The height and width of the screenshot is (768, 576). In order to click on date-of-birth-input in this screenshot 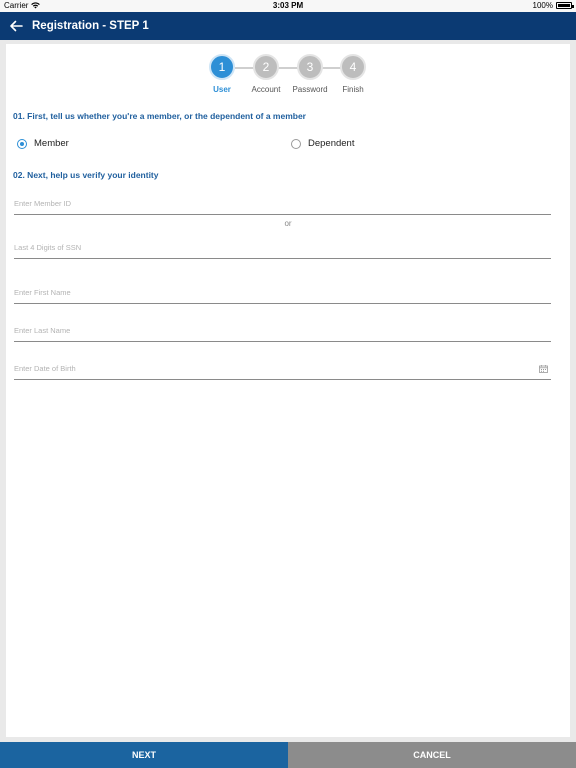, I will do `click(282, 368)`.